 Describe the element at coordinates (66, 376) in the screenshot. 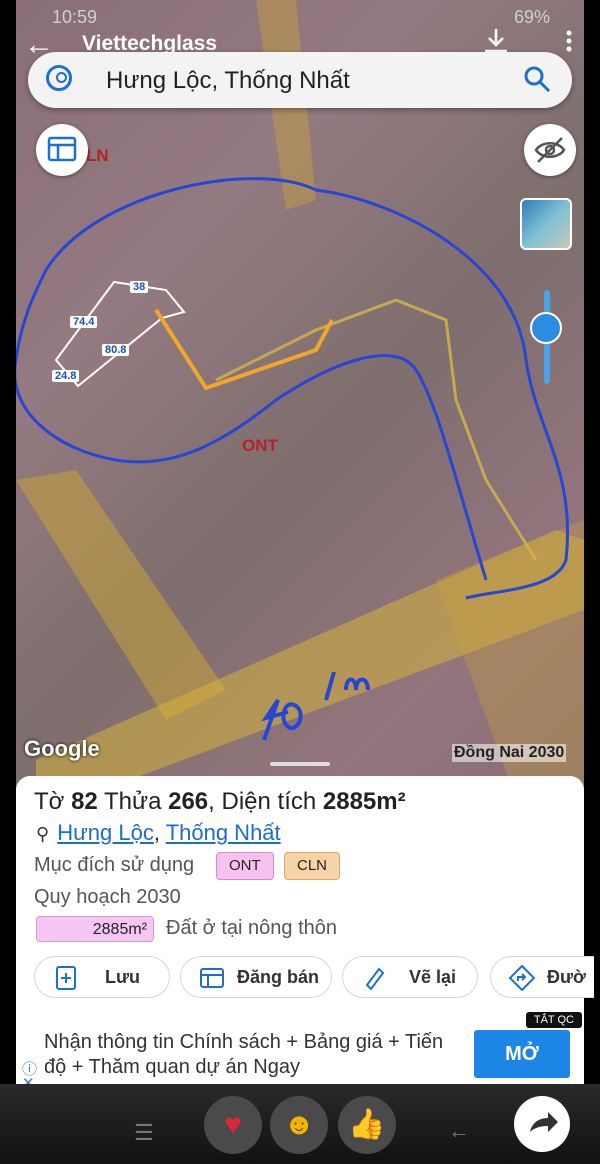

I see `parcel-edge-label: 24.8` at that location.